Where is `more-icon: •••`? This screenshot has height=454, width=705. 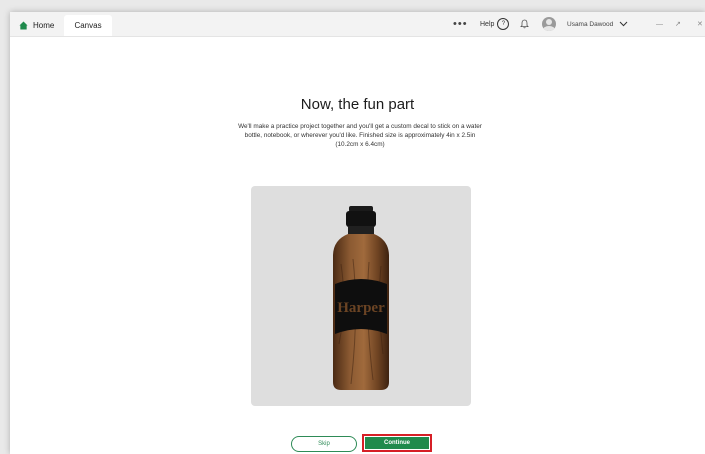
more-icon: ••• is located at coordinates (460, 24).